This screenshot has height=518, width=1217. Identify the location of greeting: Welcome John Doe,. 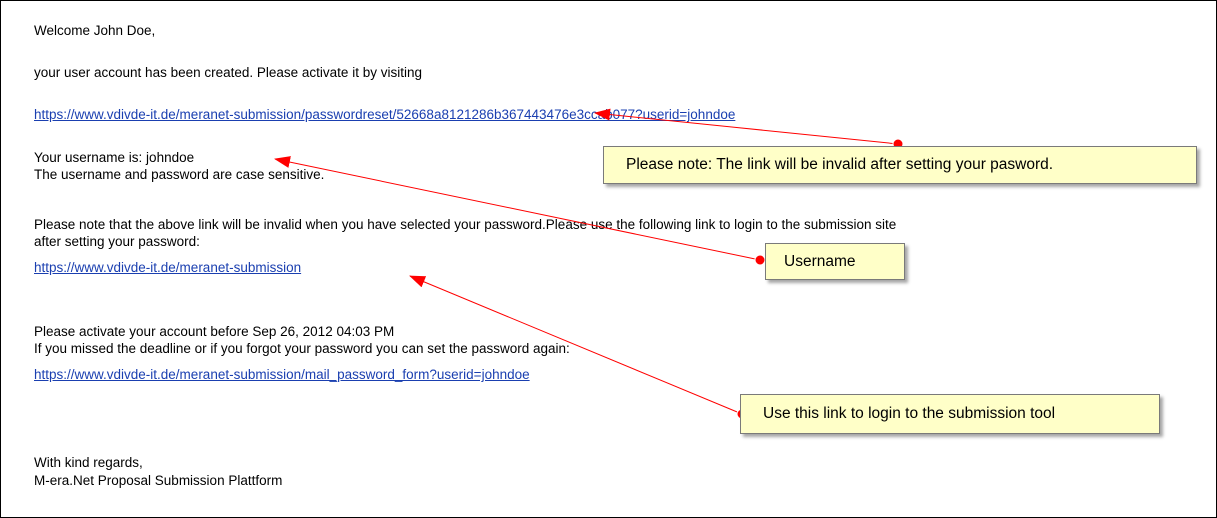
(95, 30).